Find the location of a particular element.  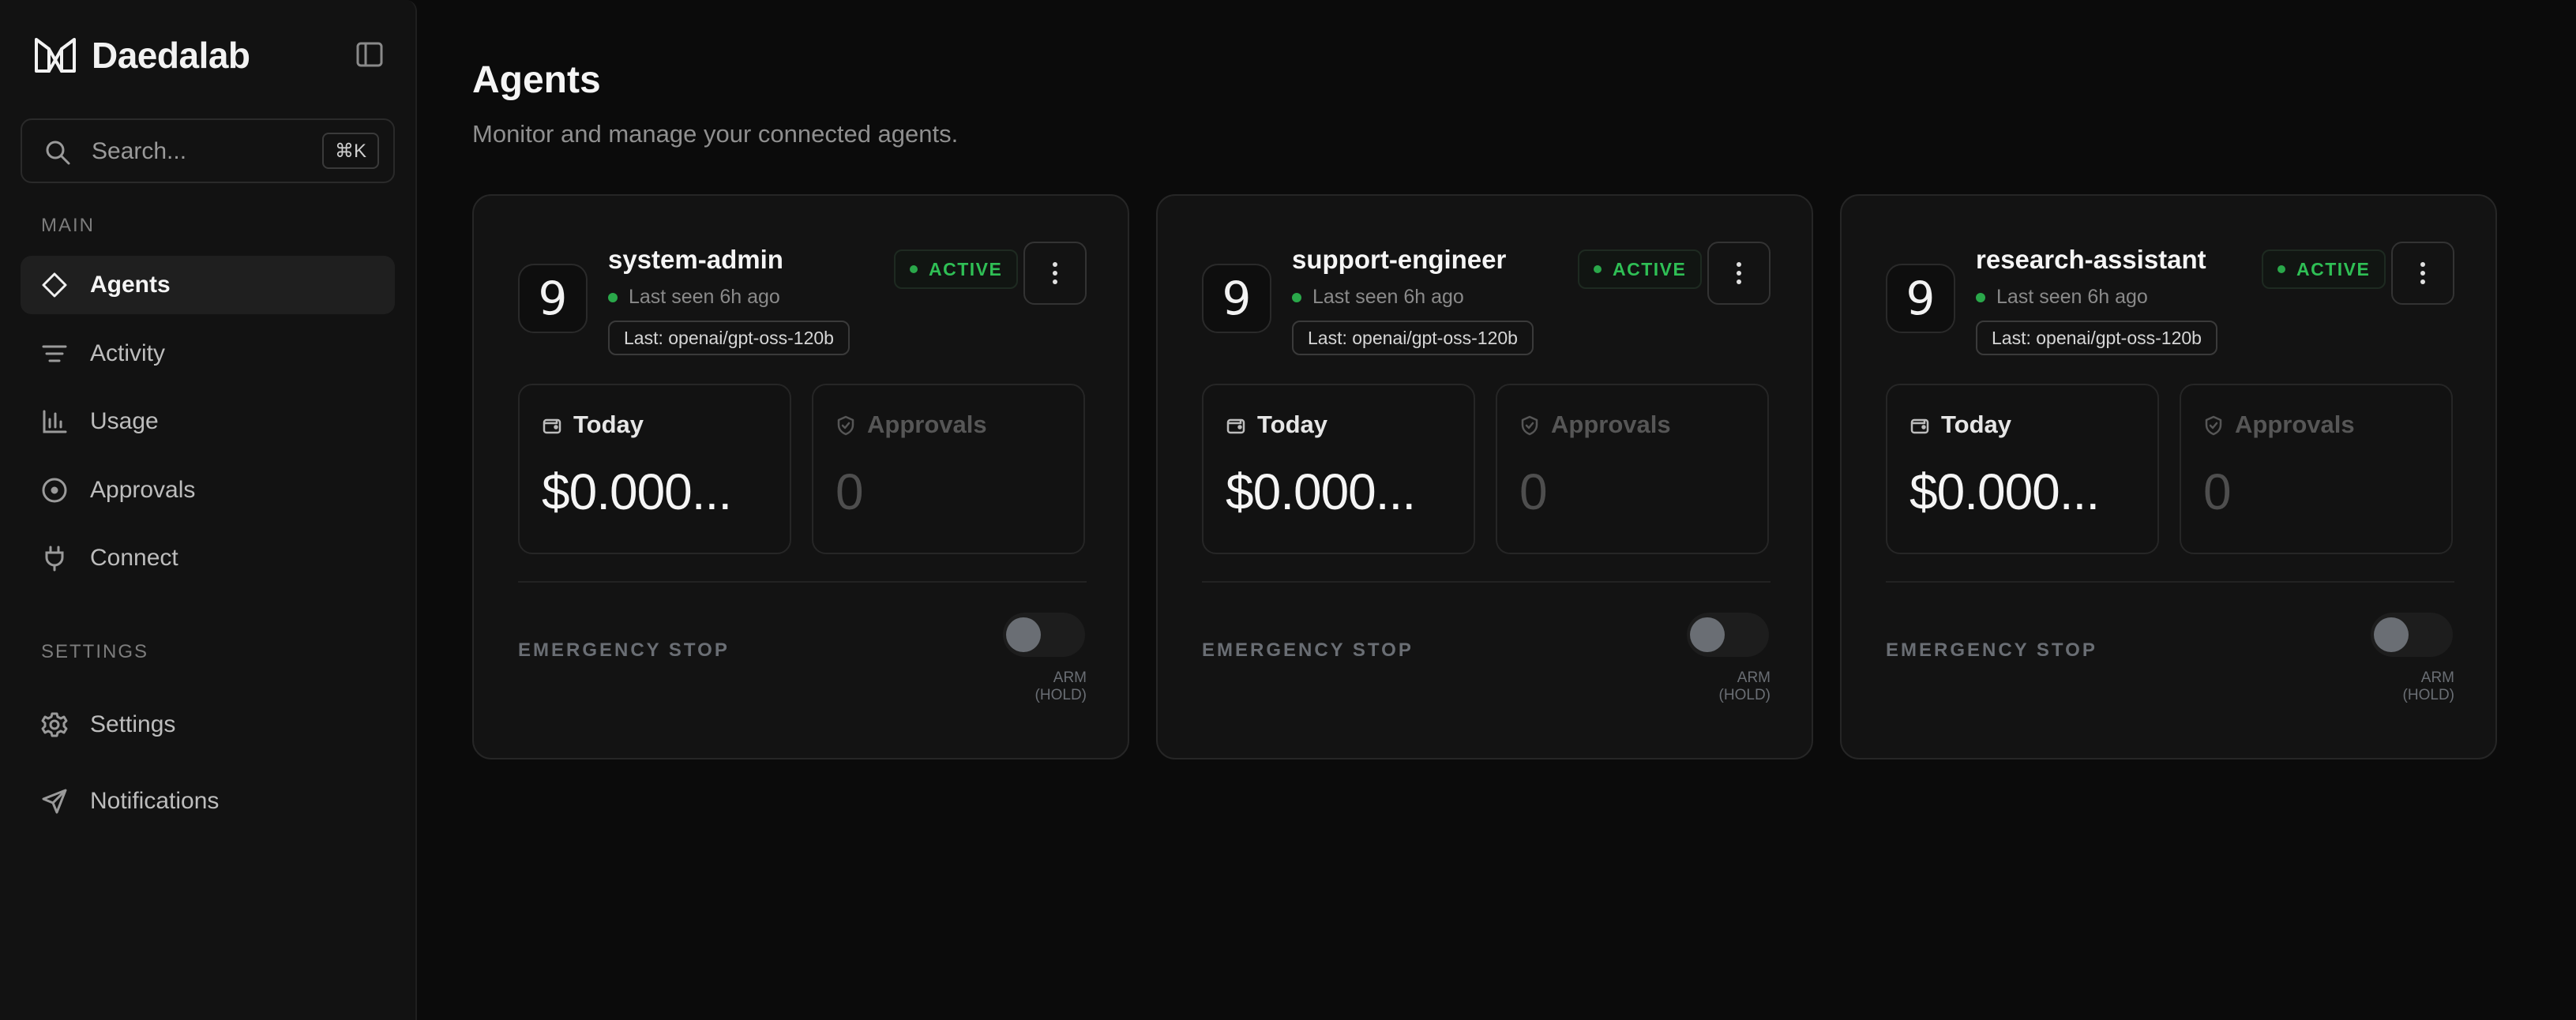

sidebar-item-agents: Agents is located at coordinates (208, 285).